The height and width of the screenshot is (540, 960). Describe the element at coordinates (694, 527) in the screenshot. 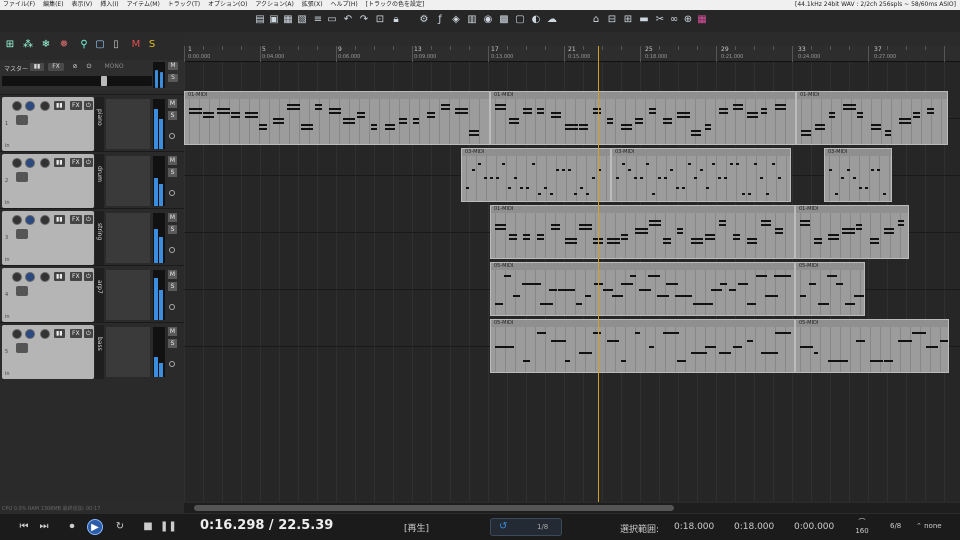

I see `selection-start: 0:18.000` at that location.